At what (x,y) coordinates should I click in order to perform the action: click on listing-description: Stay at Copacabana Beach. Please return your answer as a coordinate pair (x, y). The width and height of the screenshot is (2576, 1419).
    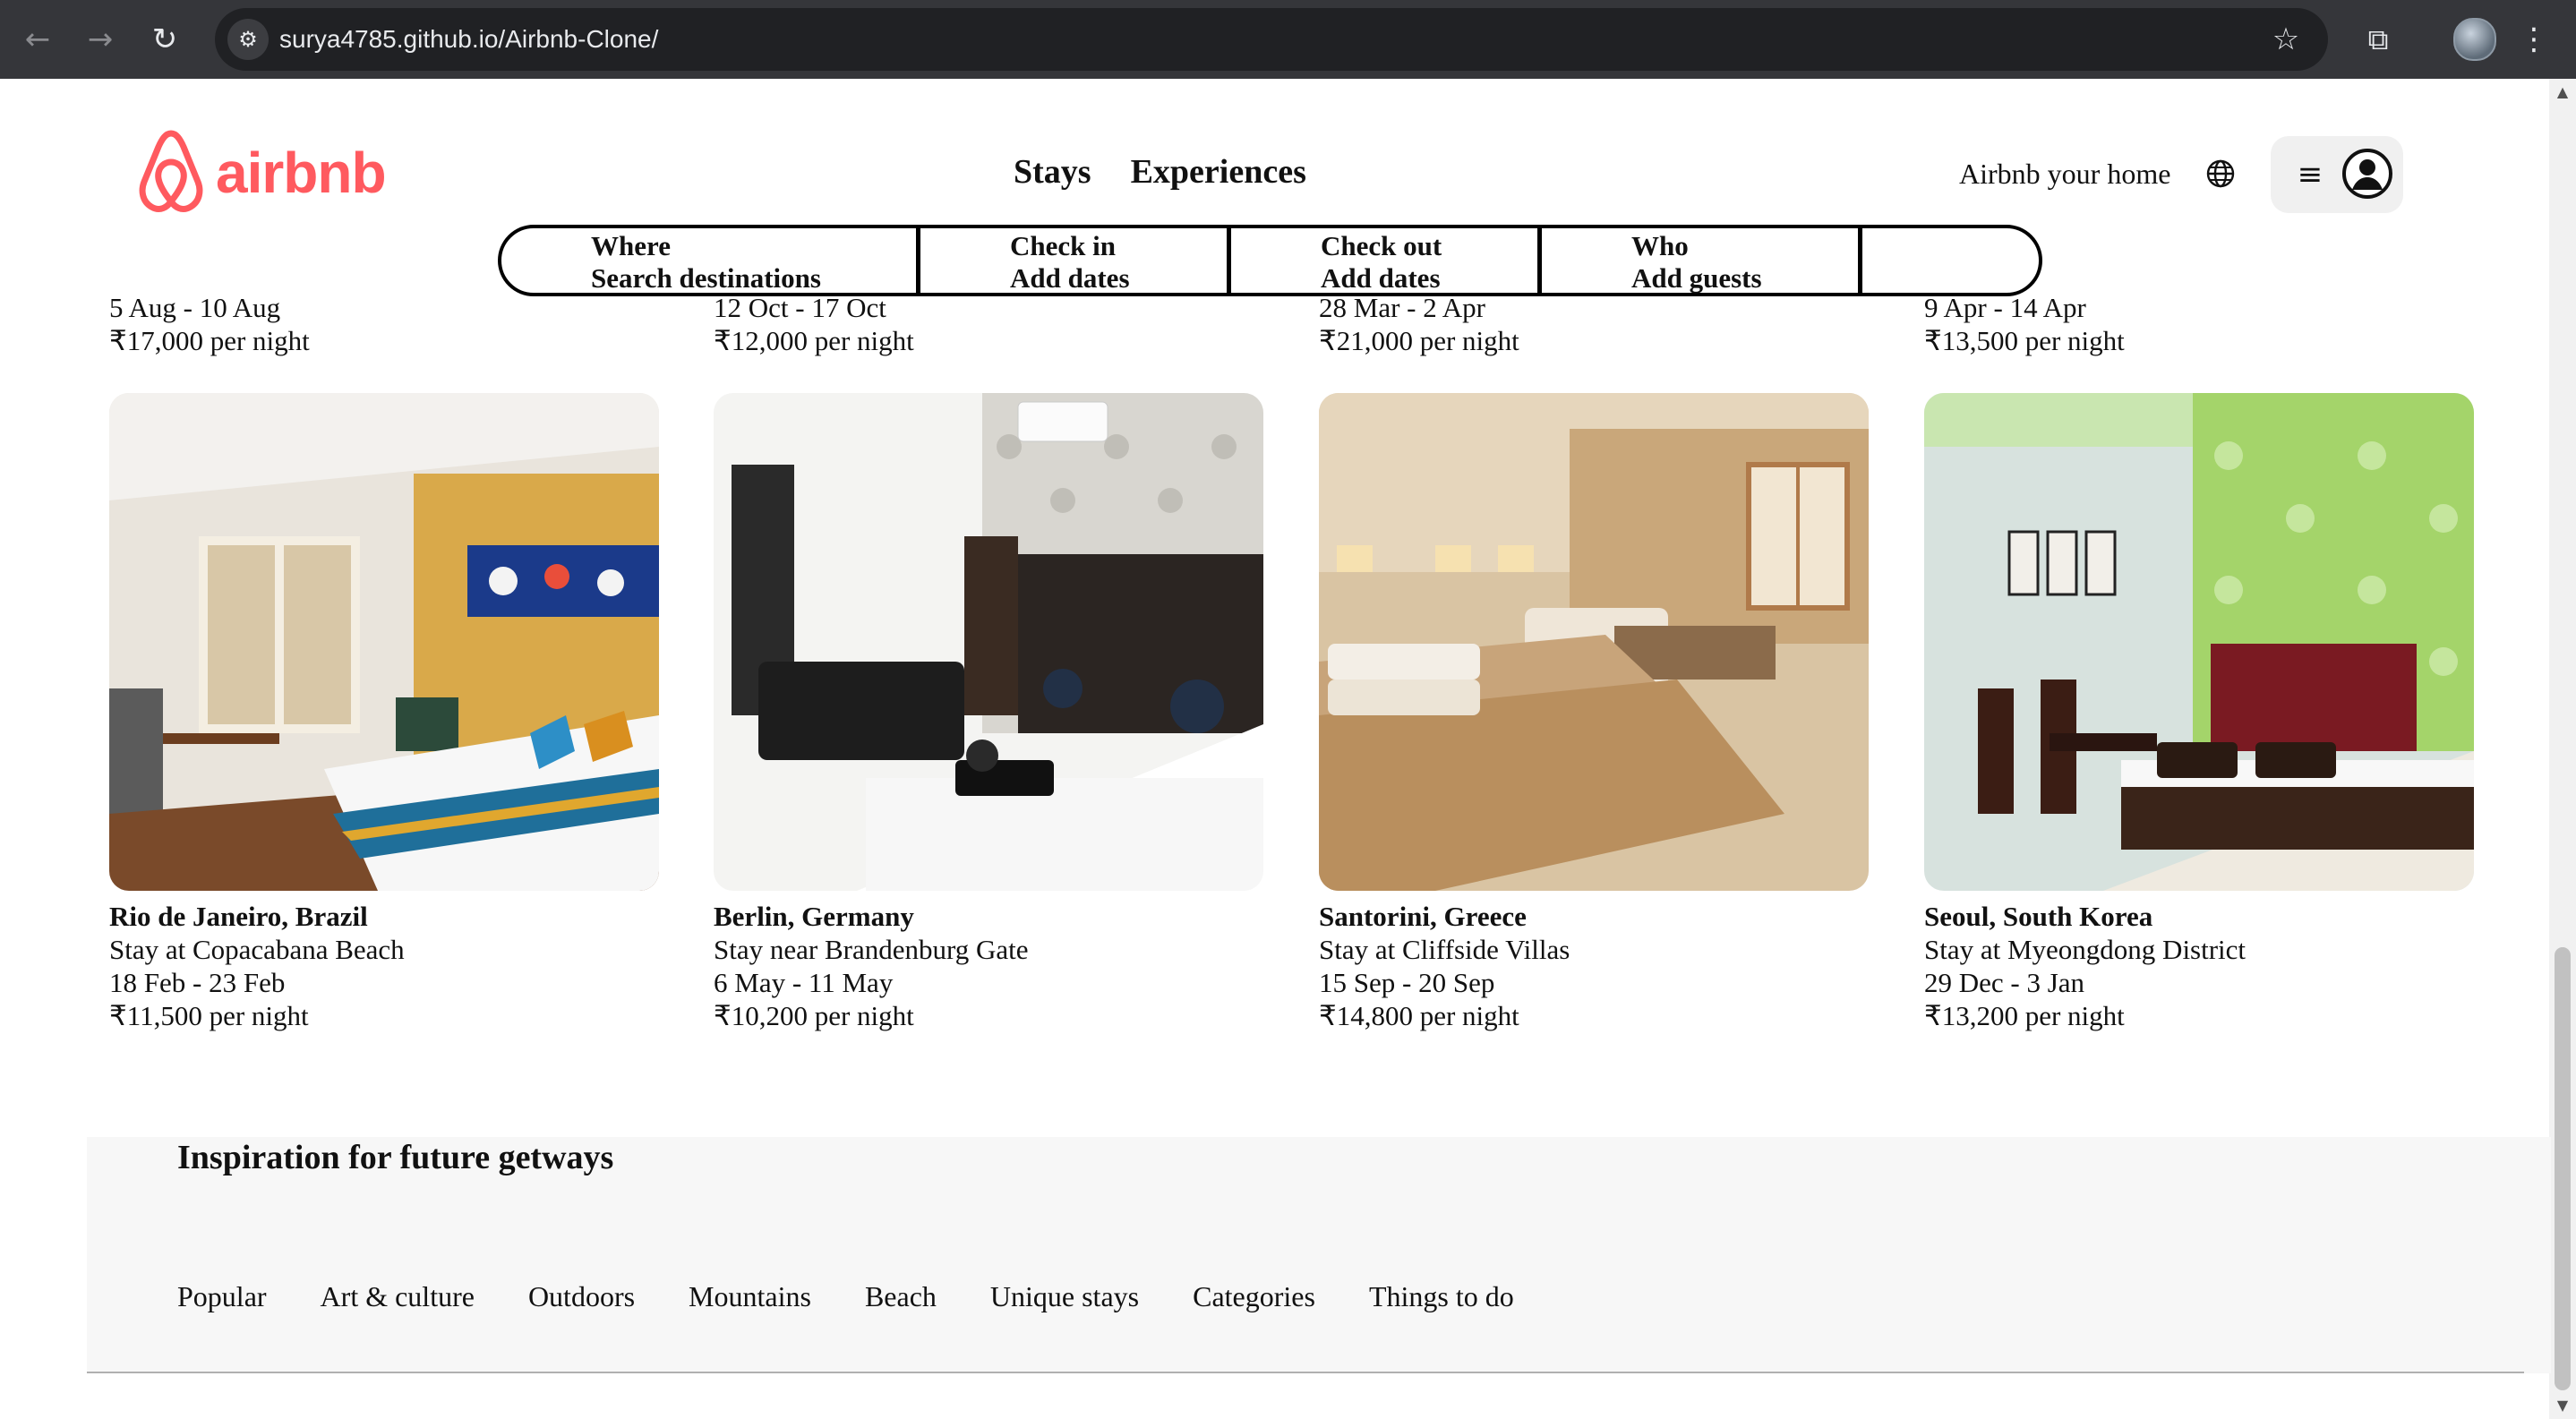
    Looking at the image, I should click on (257, 950).